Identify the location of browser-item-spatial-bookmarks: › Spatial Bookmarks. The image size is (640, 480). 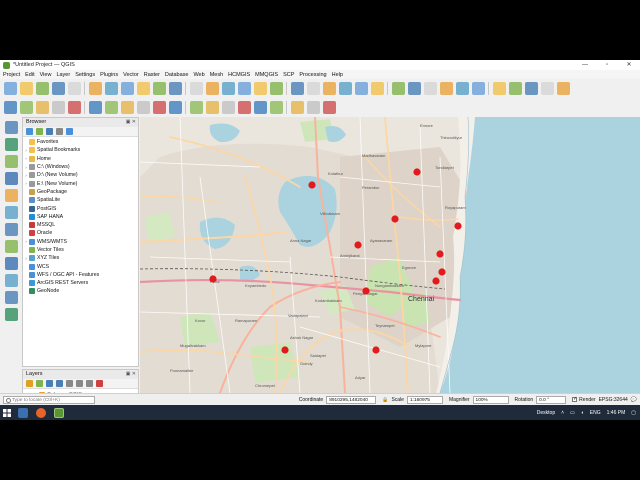
(80, 150).